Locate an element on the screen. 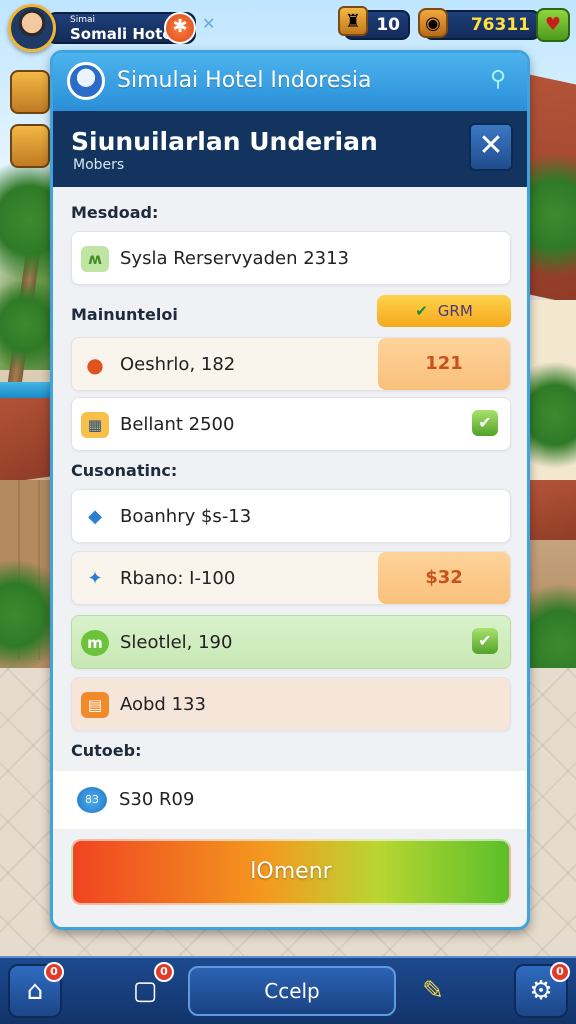 The width and height of the screenshot is (576, 1024). list-item-text: Aobd 133 is located at coordinates (163, 704).